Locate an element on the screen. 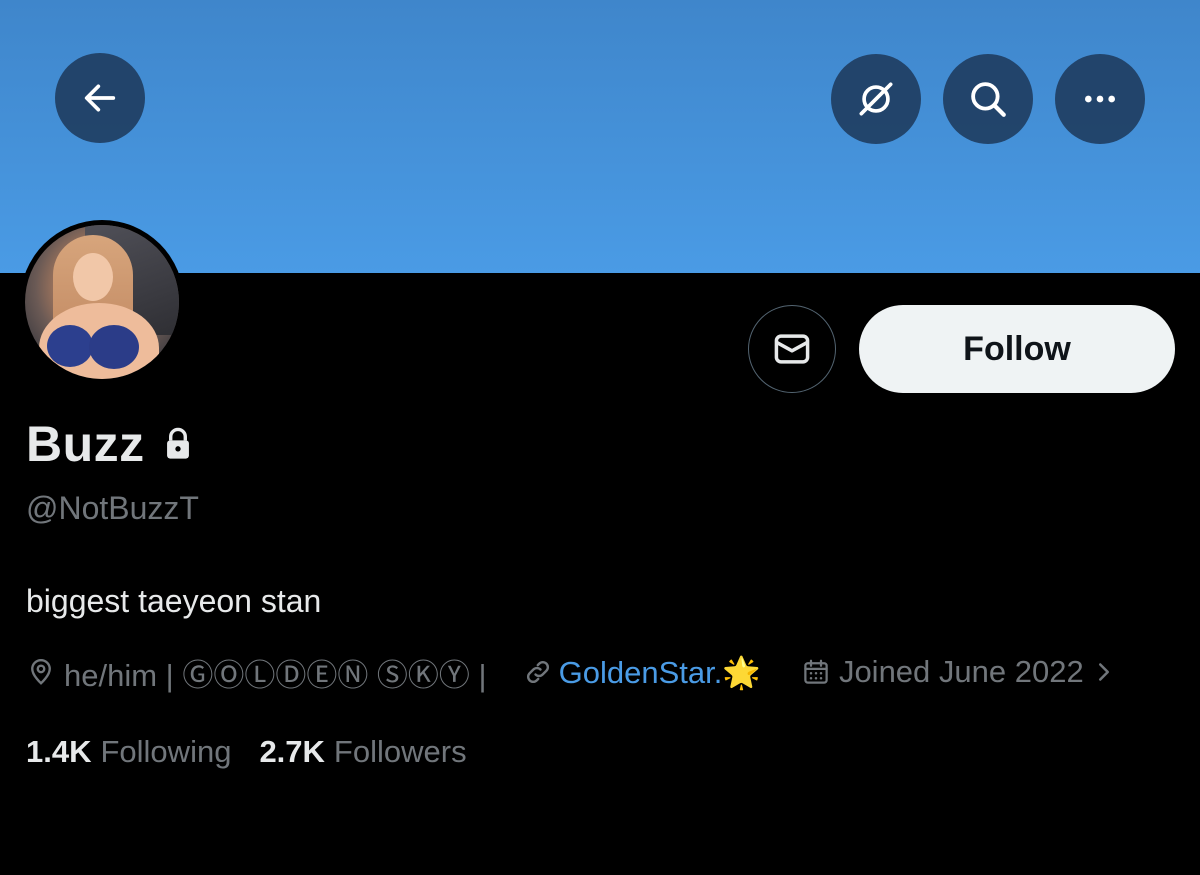 The height and width of the screenshot is (875, 1200). lock-icon is located at coordinates (178, 446).